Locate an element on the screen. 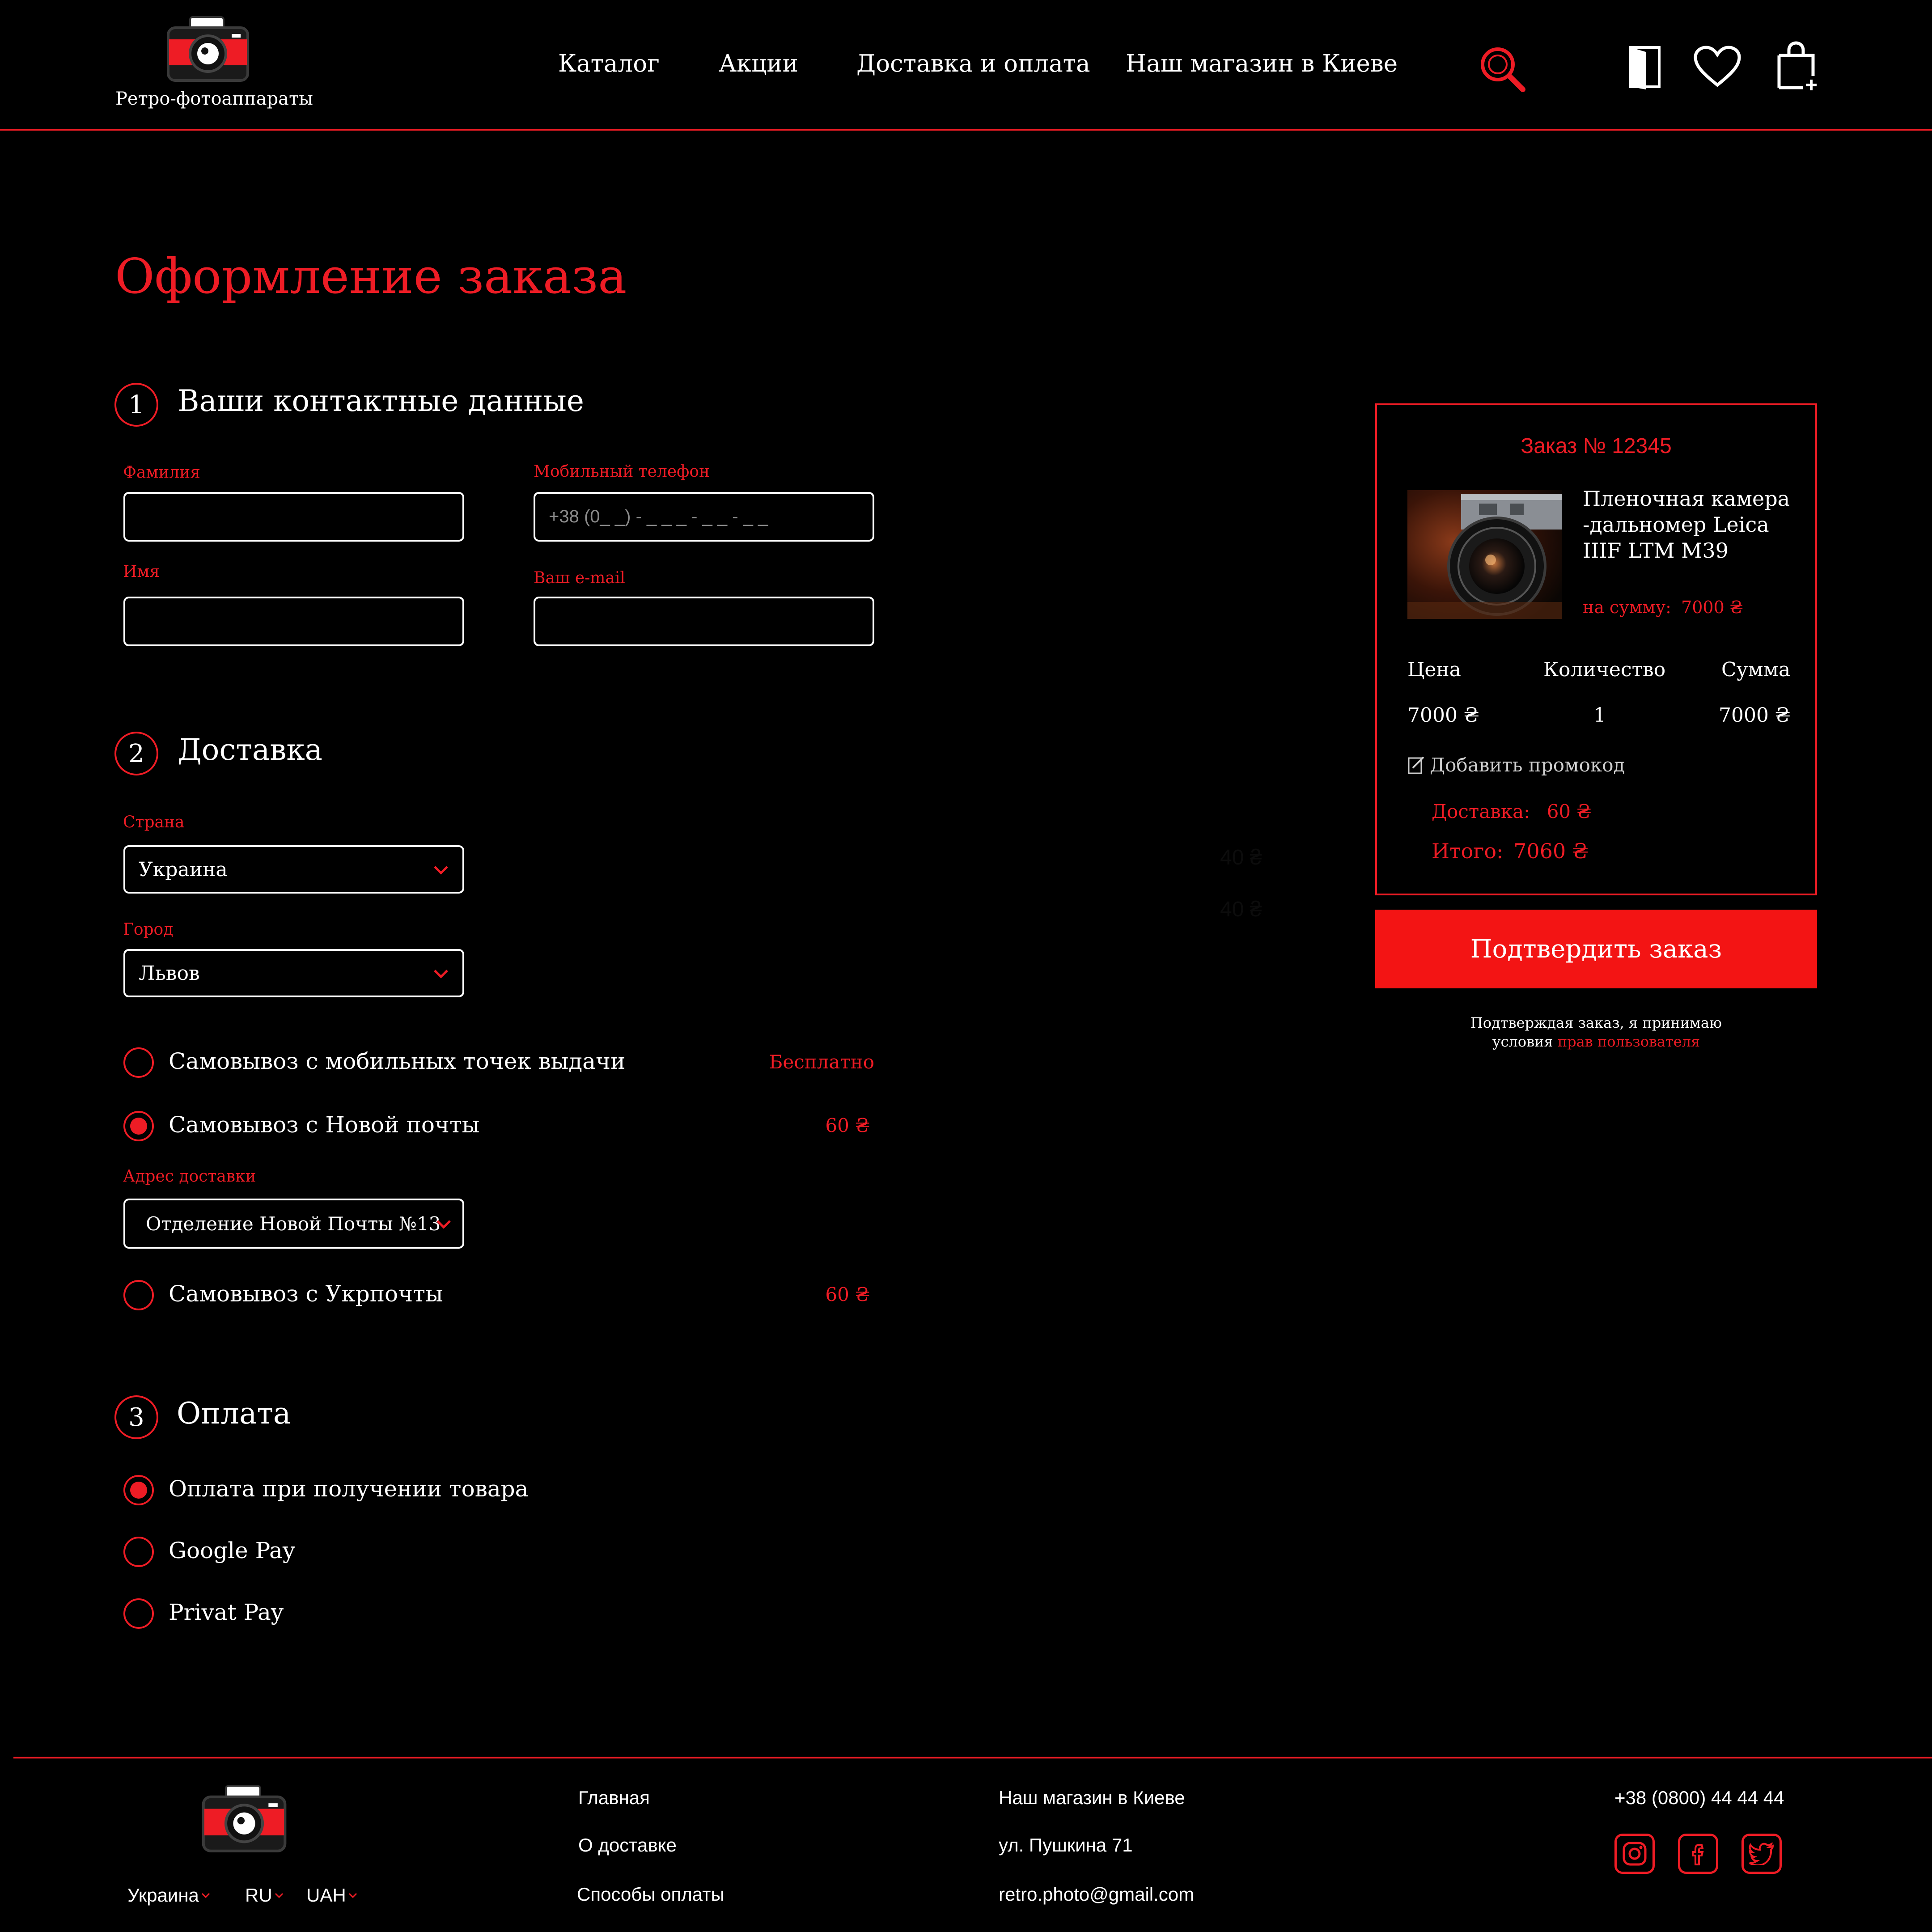  logo: Ретро-фотоаппараты is located at coordinates (212, 64).